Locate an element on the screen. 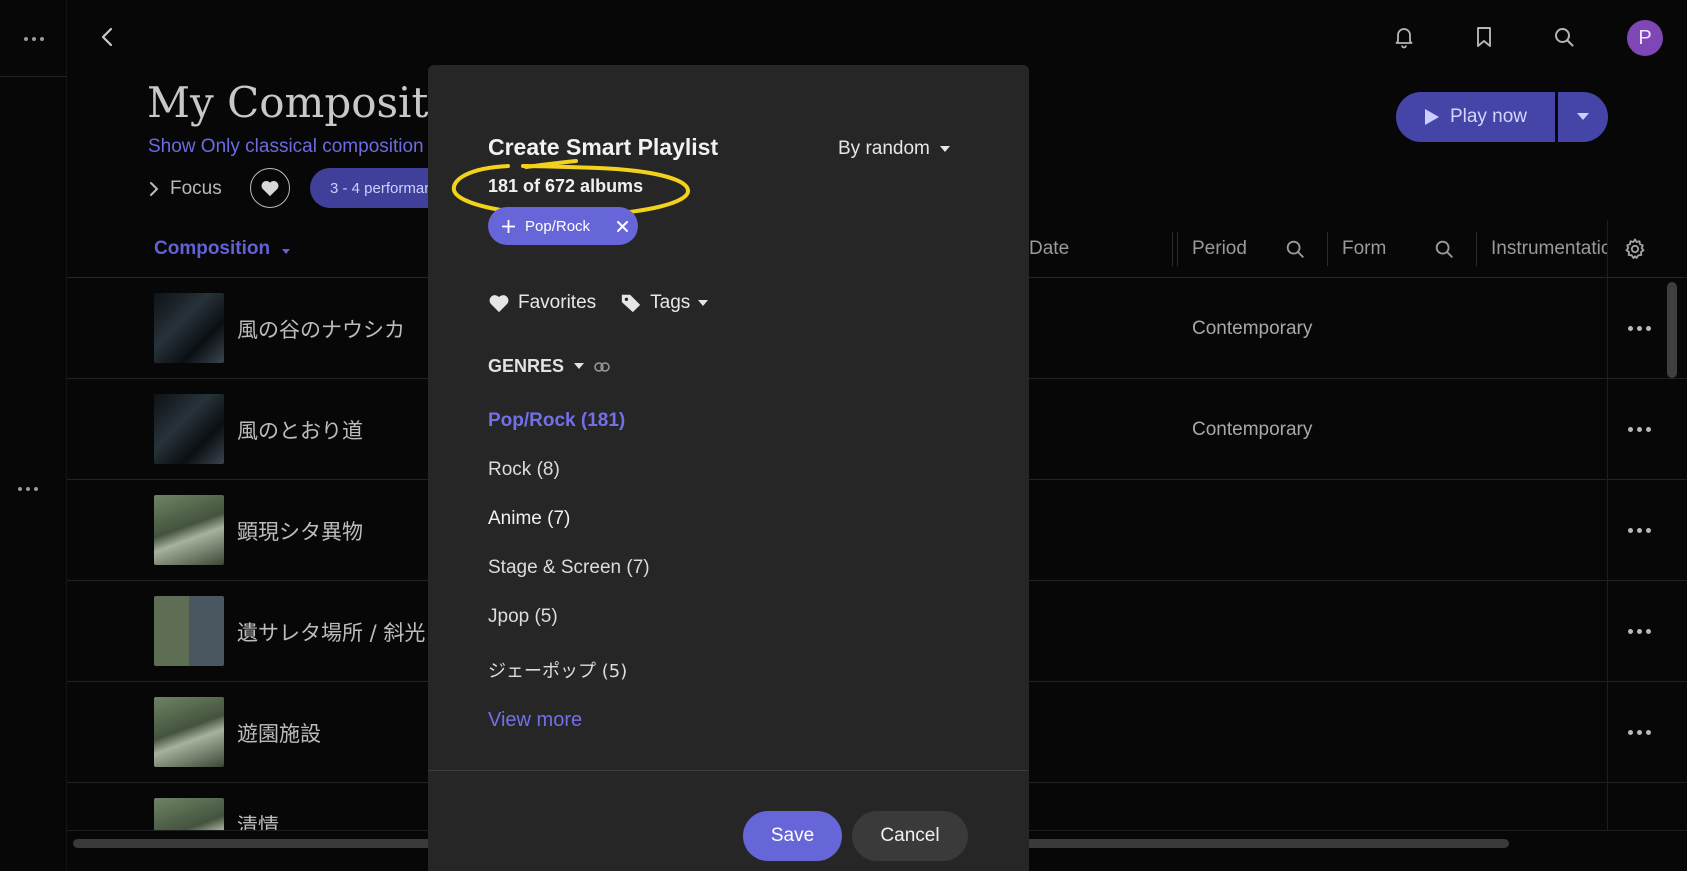 The width and height of the screenshot is (1687, 871). favorite-filter-button is located at coordinates (270, 188).